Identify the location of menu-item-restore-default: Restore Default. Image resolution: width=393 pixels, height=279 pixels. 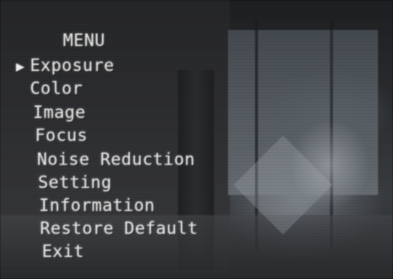
(119, 229).